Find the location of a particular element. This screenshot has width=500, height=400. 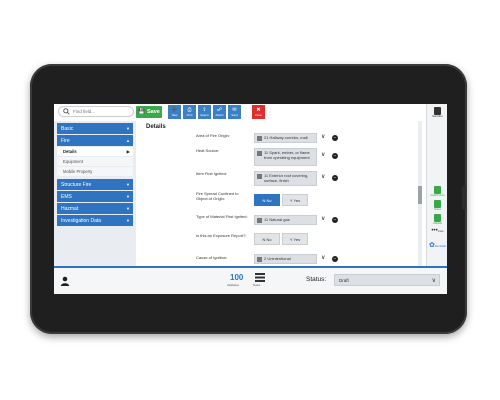

area-of-fire-origin-select: 21 Hallway corridor, mall is located at coordinates (285, 138).